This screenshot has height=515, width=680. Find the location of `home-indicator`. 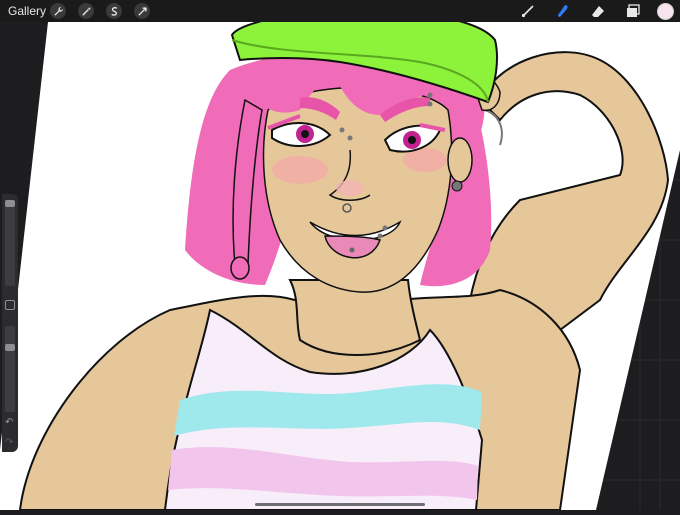

home-indicator is located at coordinates (340, 504).